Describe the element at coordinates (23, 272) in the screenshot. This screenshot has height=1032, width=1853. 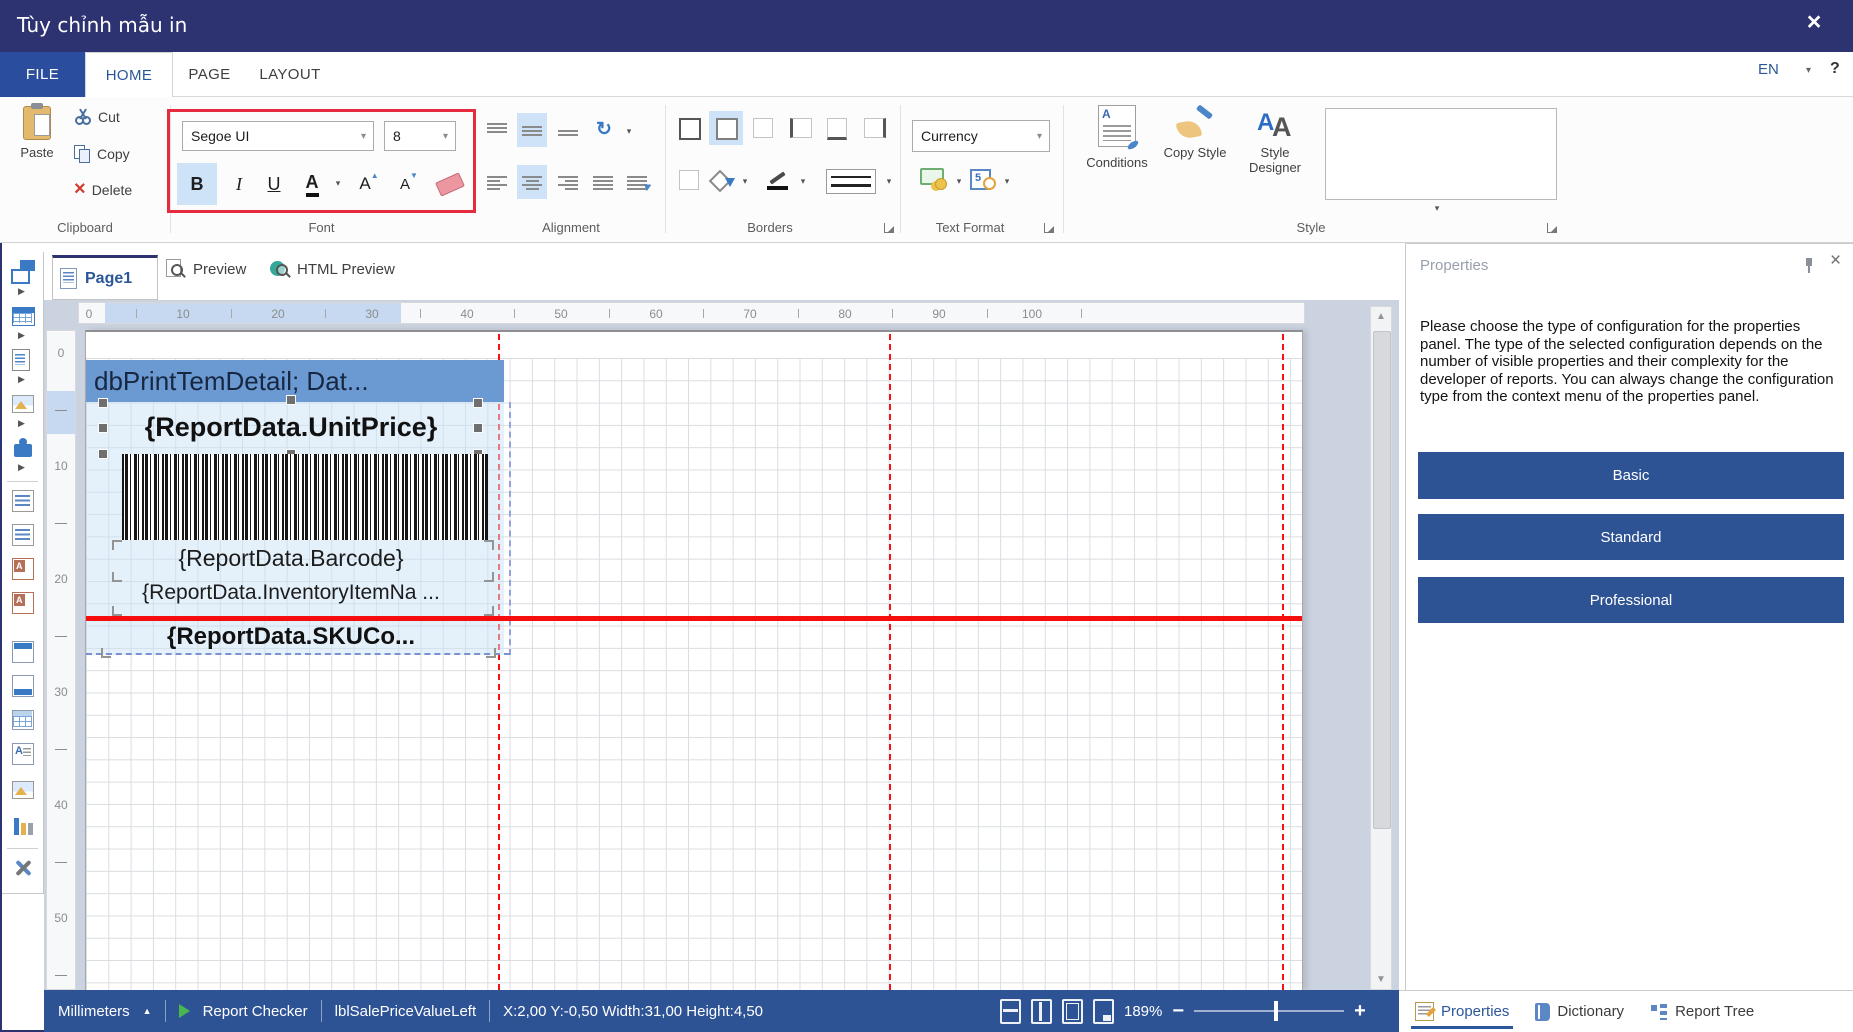
I see `bands-tool-icon` at that location.